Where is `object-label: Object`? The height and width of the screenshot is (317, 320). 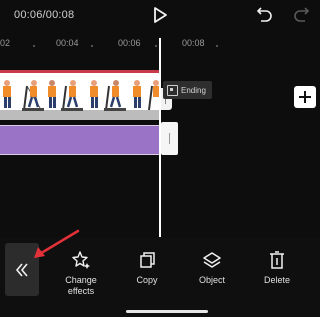 object-label: Object is located at coordinates (211, 280).